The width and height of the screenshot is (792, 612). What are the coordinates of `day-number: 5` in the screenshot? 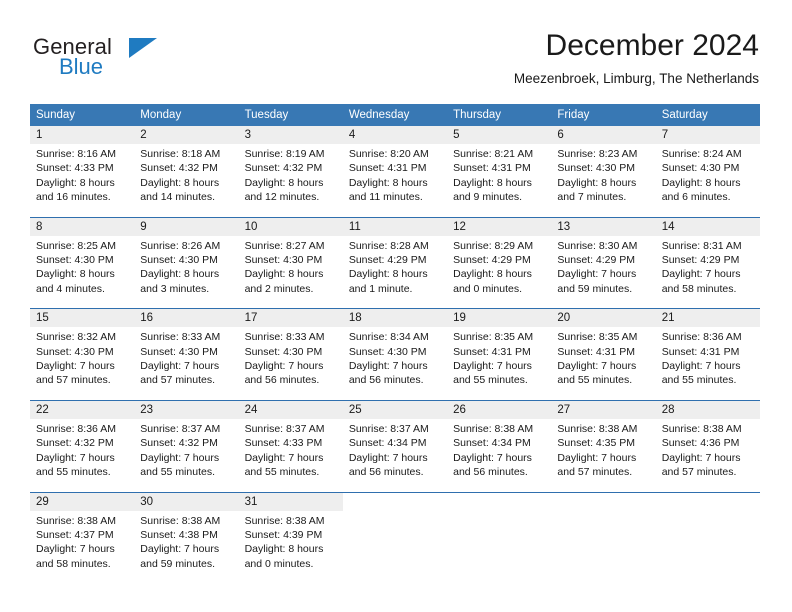 It's located at (499, 135).